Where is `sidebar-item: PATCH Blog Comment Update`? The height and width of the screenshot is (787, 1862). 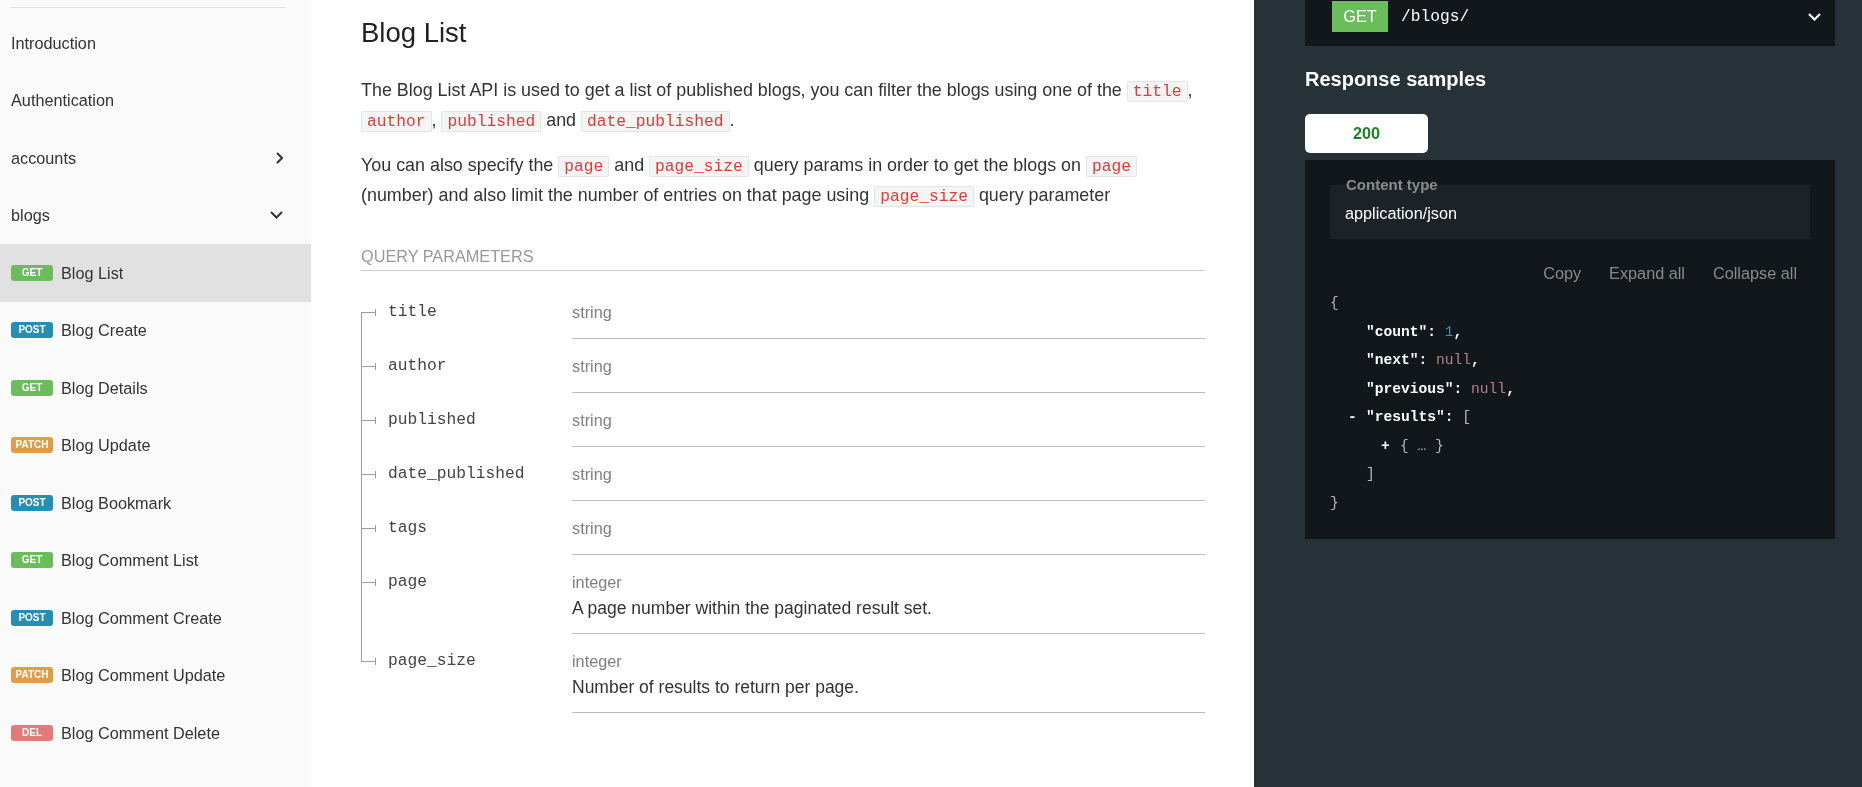
sidebar-item: PATCH Blog Comment Update is located at coordinates (155, 675).